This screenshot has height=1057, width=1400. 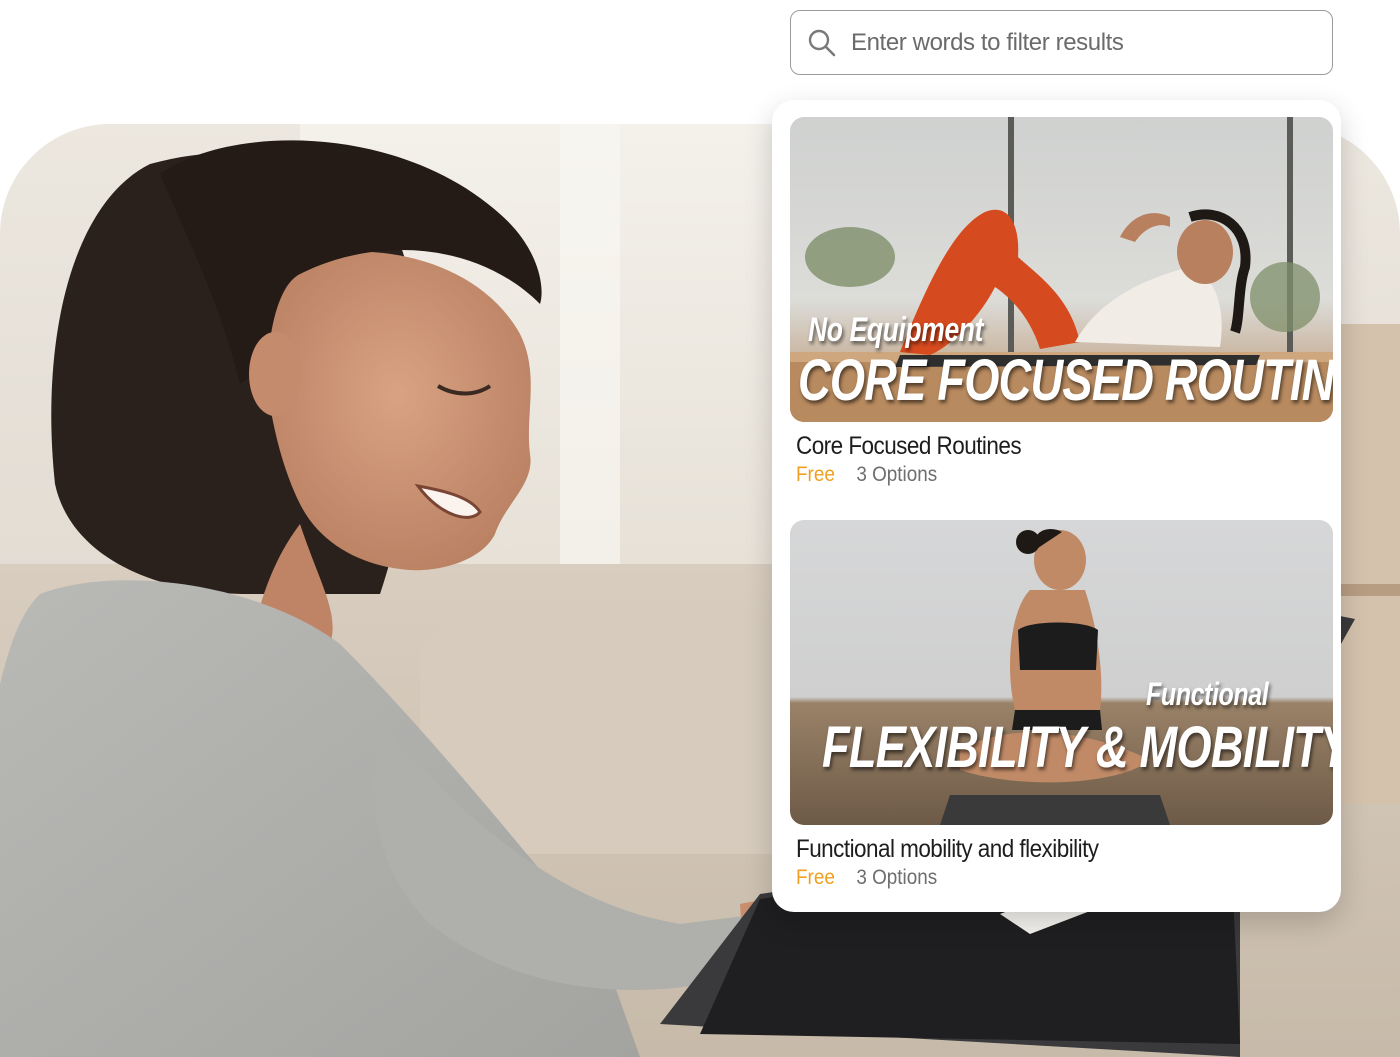 I want to click on program-thumbnail: Functional FLEXIBILITY & MOBILITY, so click(x=1061, y=672).